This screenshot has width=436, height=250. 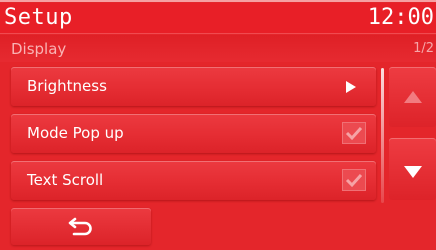 I want to click on back-arrow-icon, so click(x=80, y=226).